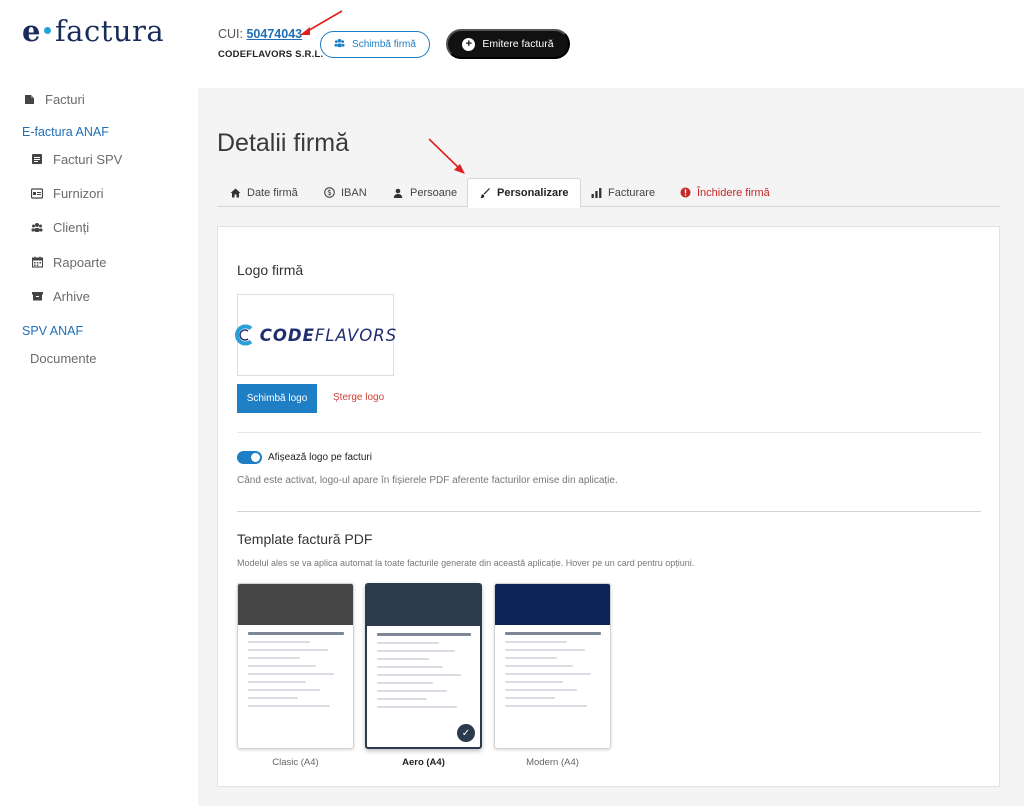 This screenshot has width=1024, height=806. I want to click on brand-logo-e: e, so click(31, 31).